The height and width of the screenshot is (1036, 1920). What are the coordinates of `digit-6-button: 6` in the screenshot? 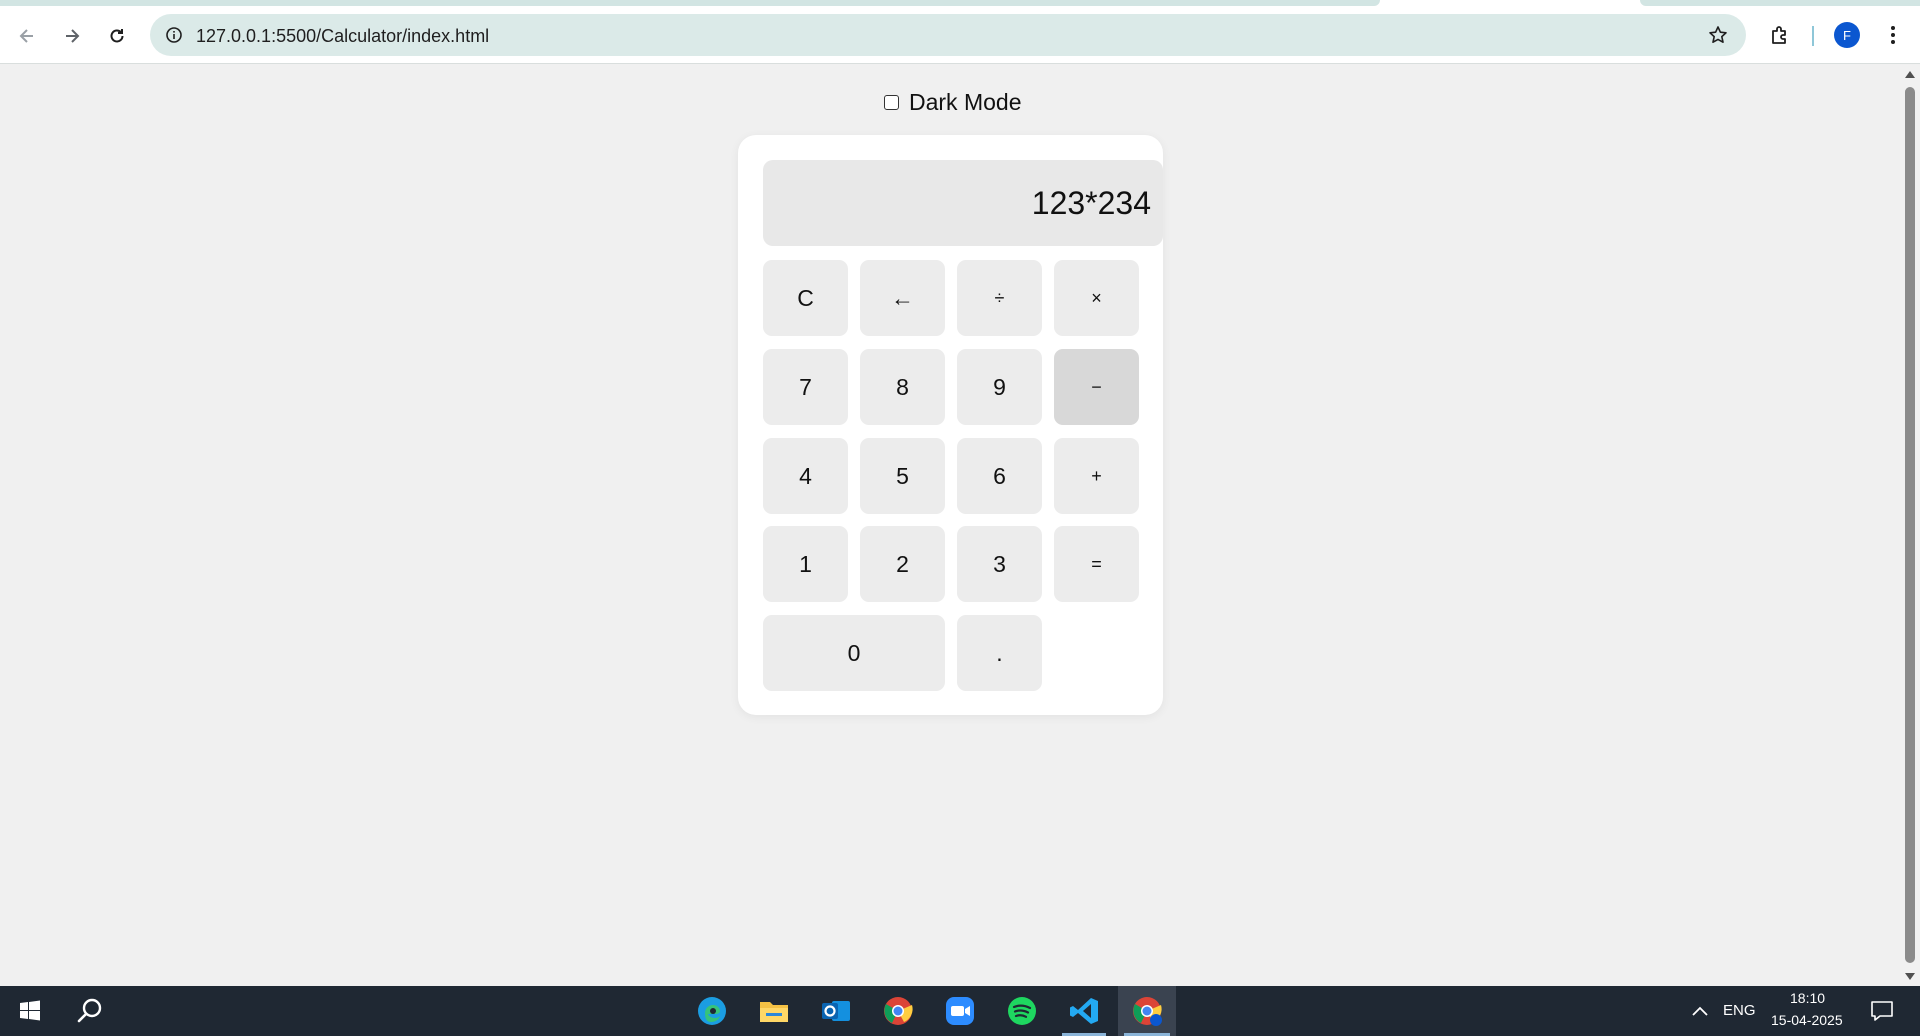 It's located at (999, 476).